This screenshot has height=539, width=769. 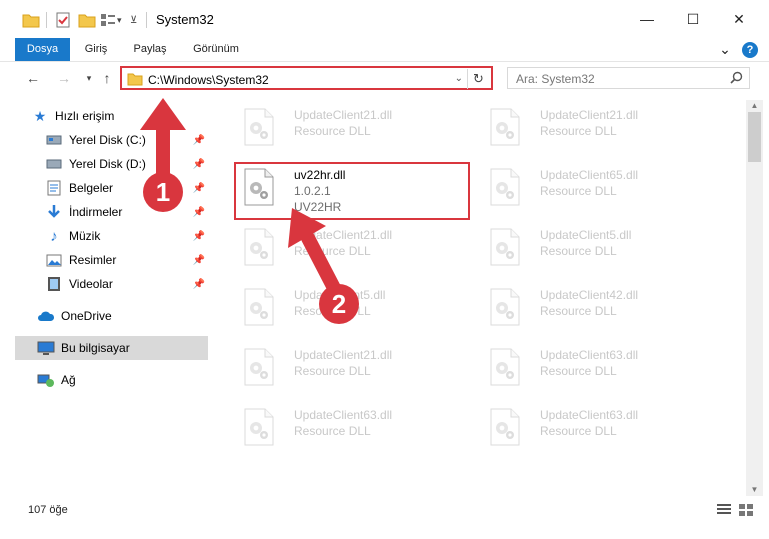 I want to click on scroll-thumb, so click(x=754, y=137).